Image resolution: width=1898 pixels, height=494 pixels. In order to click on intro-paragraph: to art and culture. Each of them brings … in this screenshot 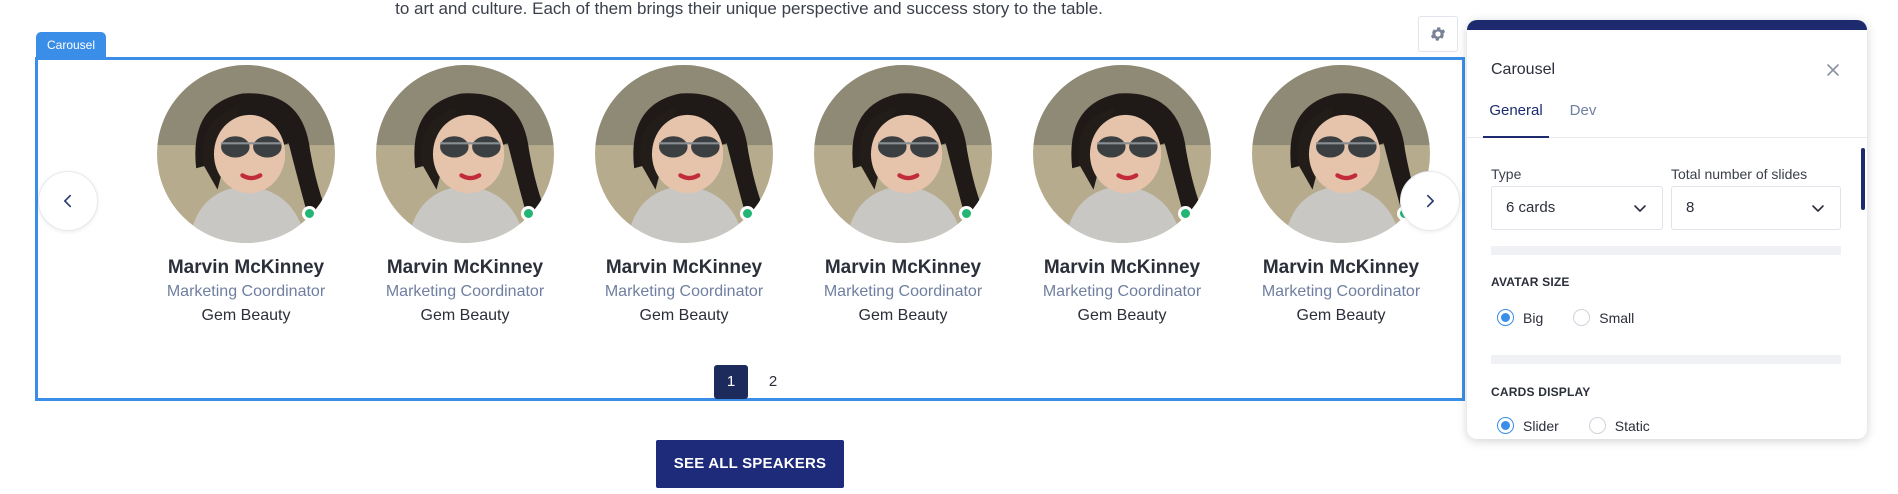, I will do `click(749, 9)`.